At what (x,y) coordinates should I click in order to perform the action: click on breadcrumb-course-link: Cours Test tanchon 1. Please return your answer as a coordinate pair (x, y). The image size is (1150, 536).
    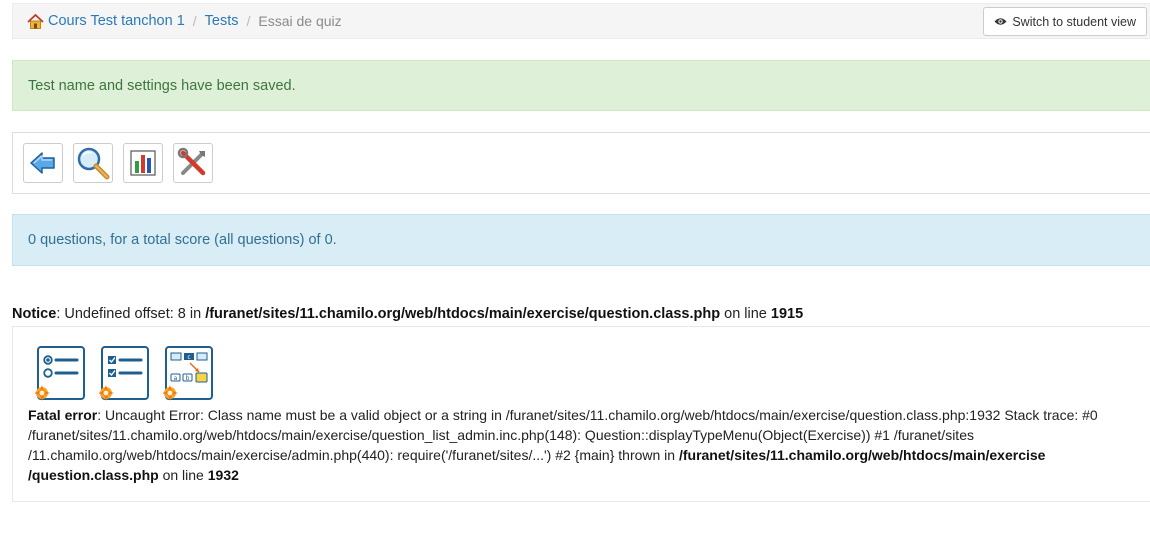
    Looking at the image, I should click on (116, 21).